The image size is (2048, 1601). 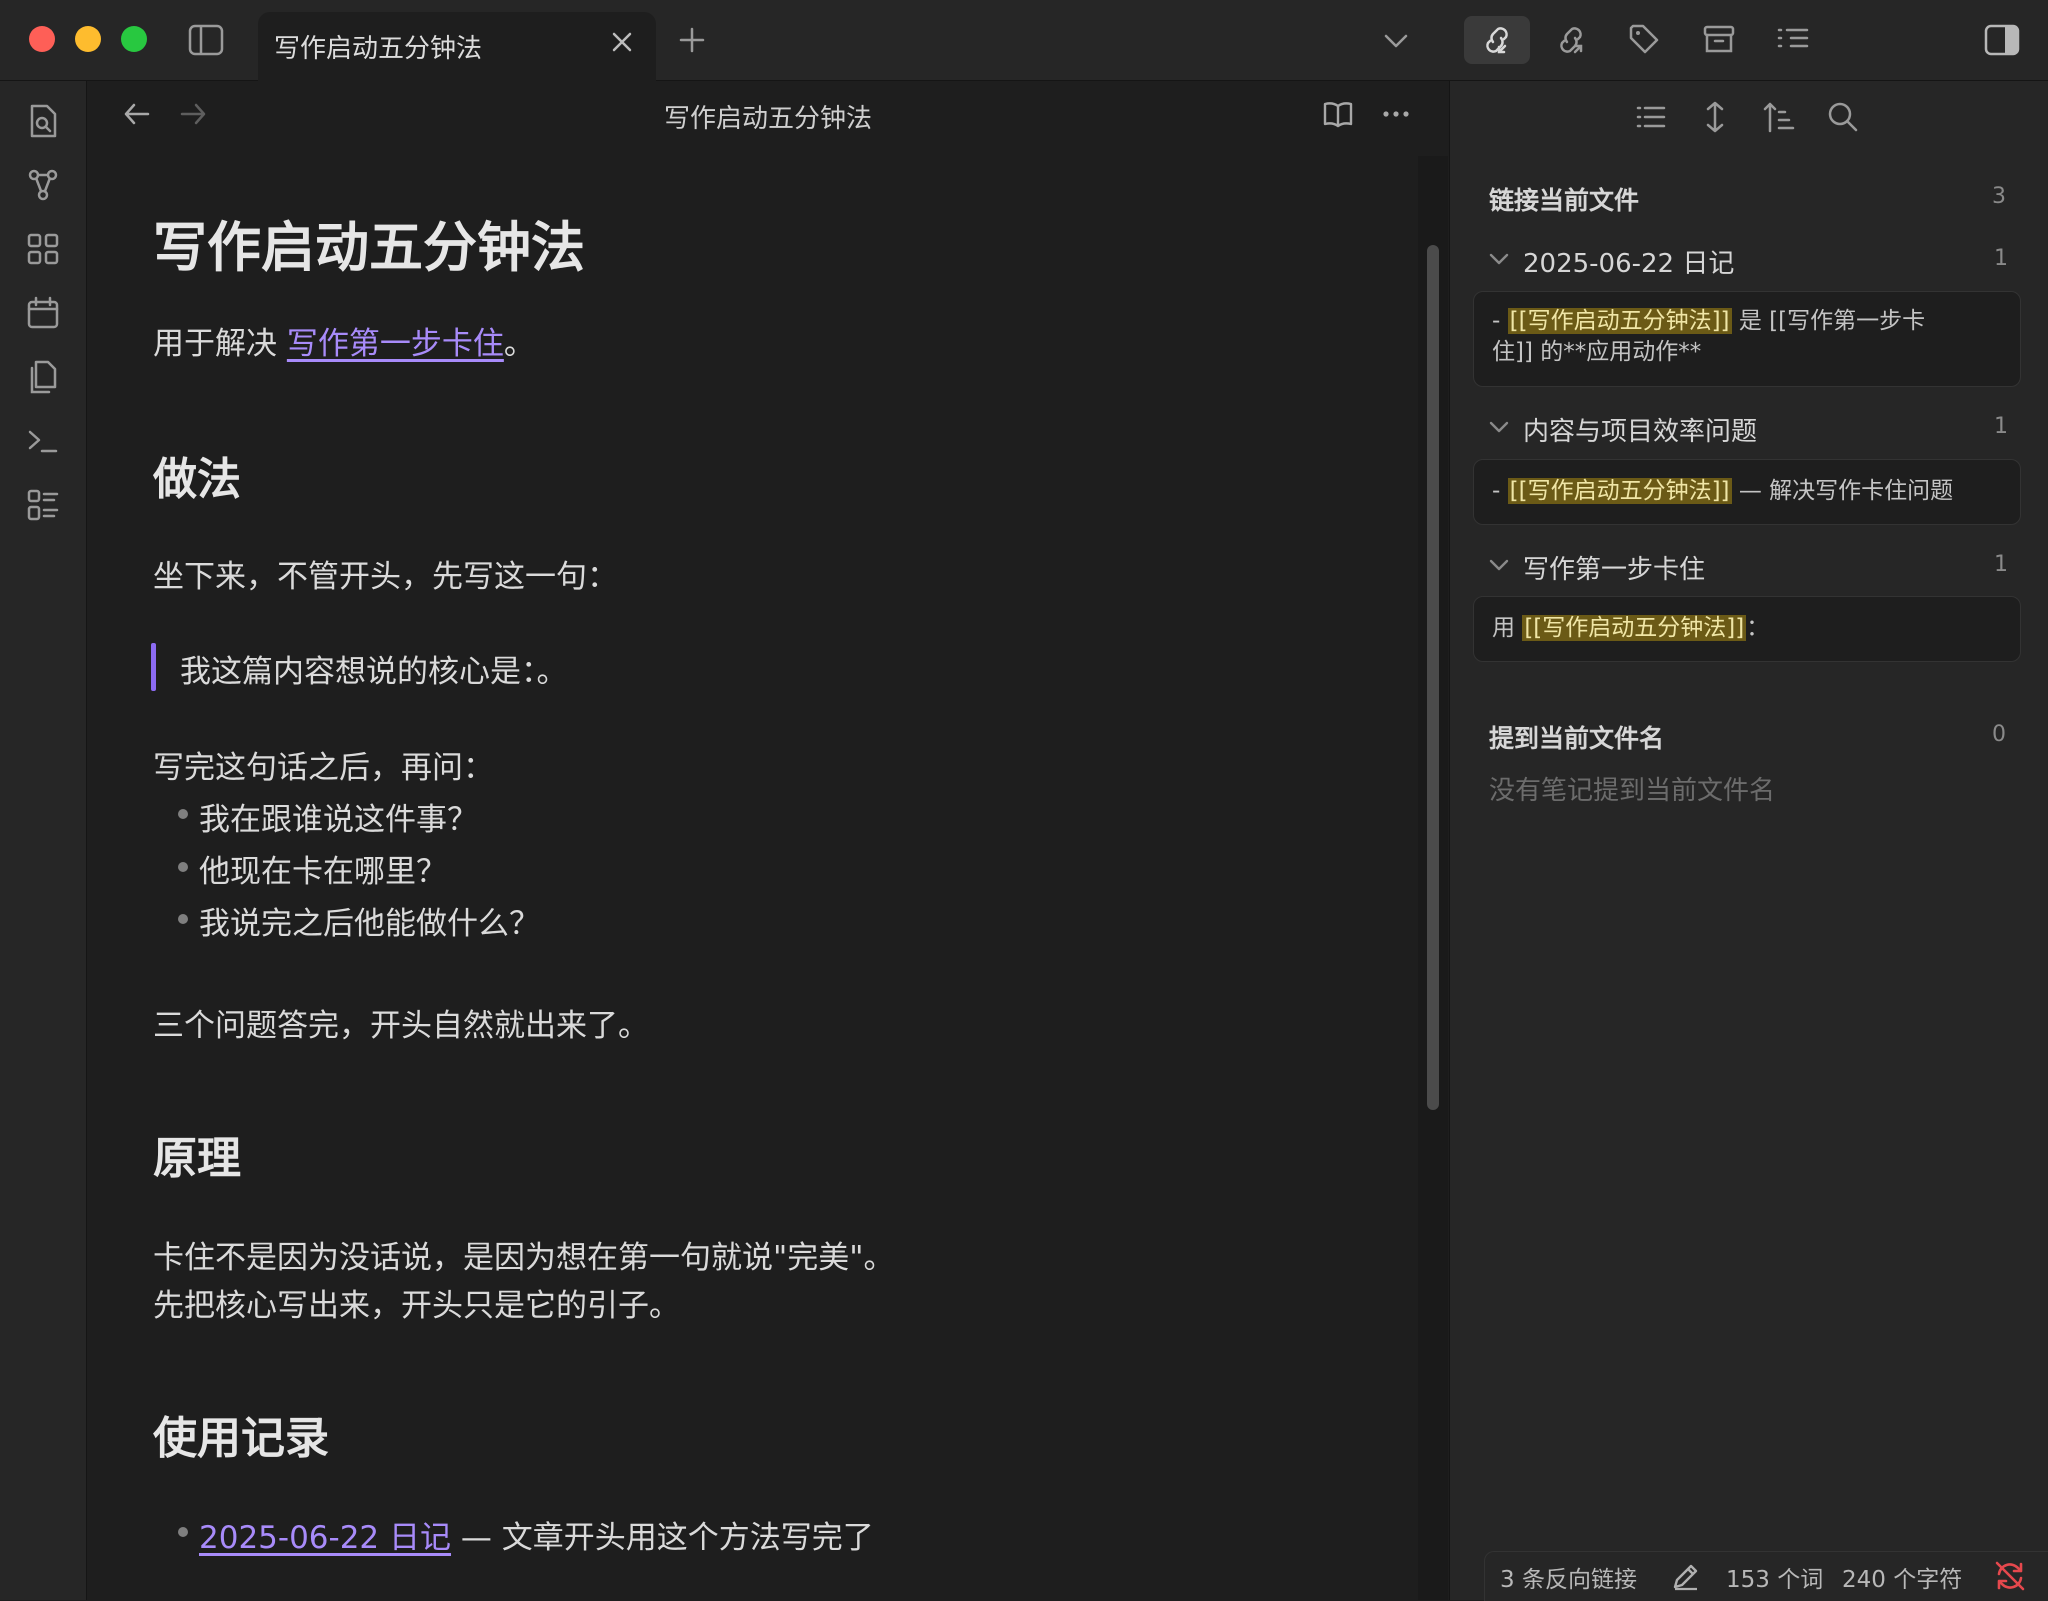 I want to click on document-title: 写作启动五分钟法, so click(x=369, y=247).